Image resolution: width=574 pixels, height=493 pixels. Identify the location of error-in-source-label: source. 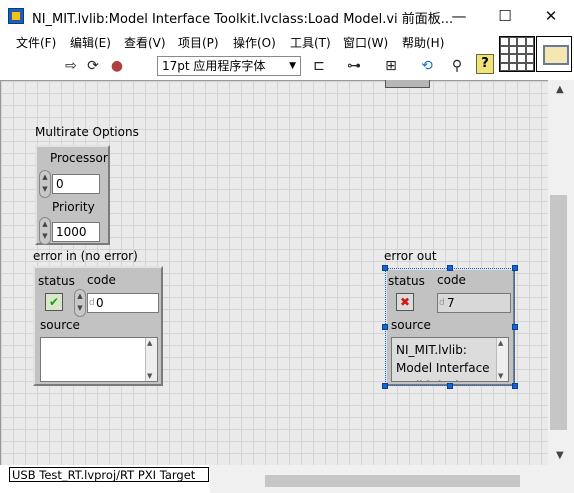
(60, 325).